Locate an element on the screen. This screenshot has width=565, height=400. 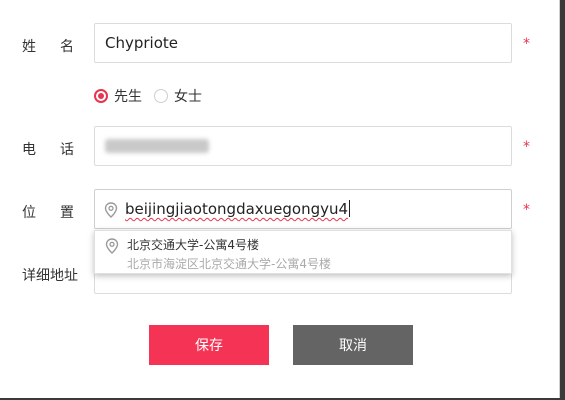
location-value: beijingjiaotongdaxuegongyu4 is located at coordinates (238, 209).